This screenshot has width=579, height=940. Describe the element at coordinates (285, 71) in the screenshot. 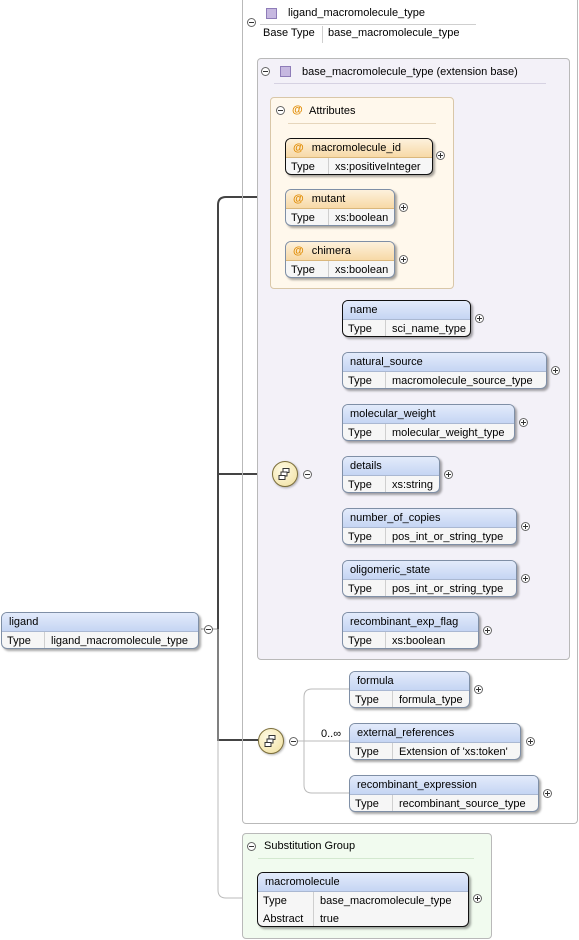

I see `extension-type-icon` at that location.